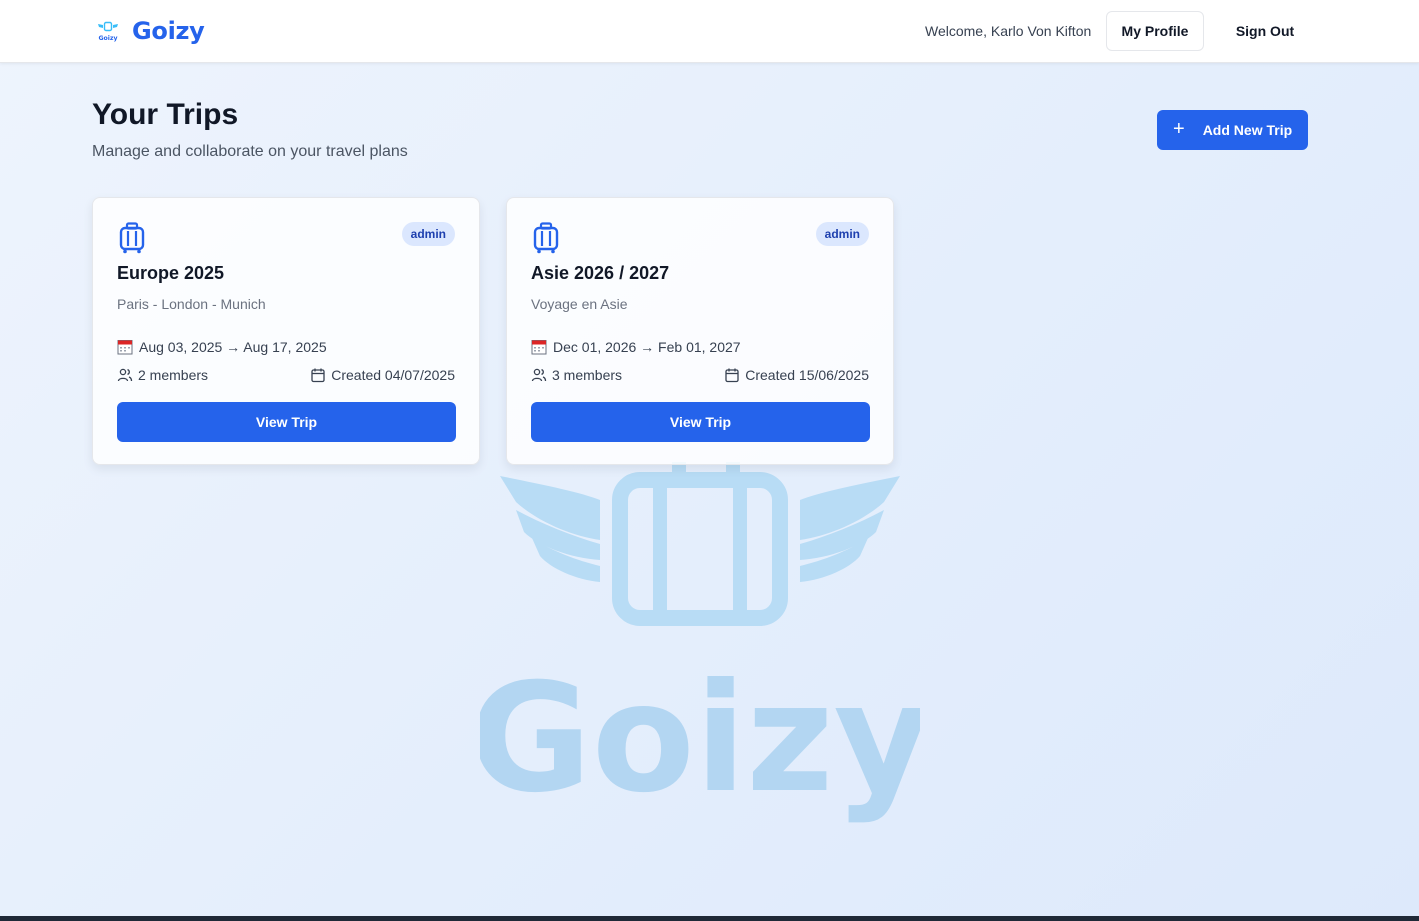 The height and width of the screenshot is (921, 1419). I want to click on svg-text: Goizy, so click(107, 38).